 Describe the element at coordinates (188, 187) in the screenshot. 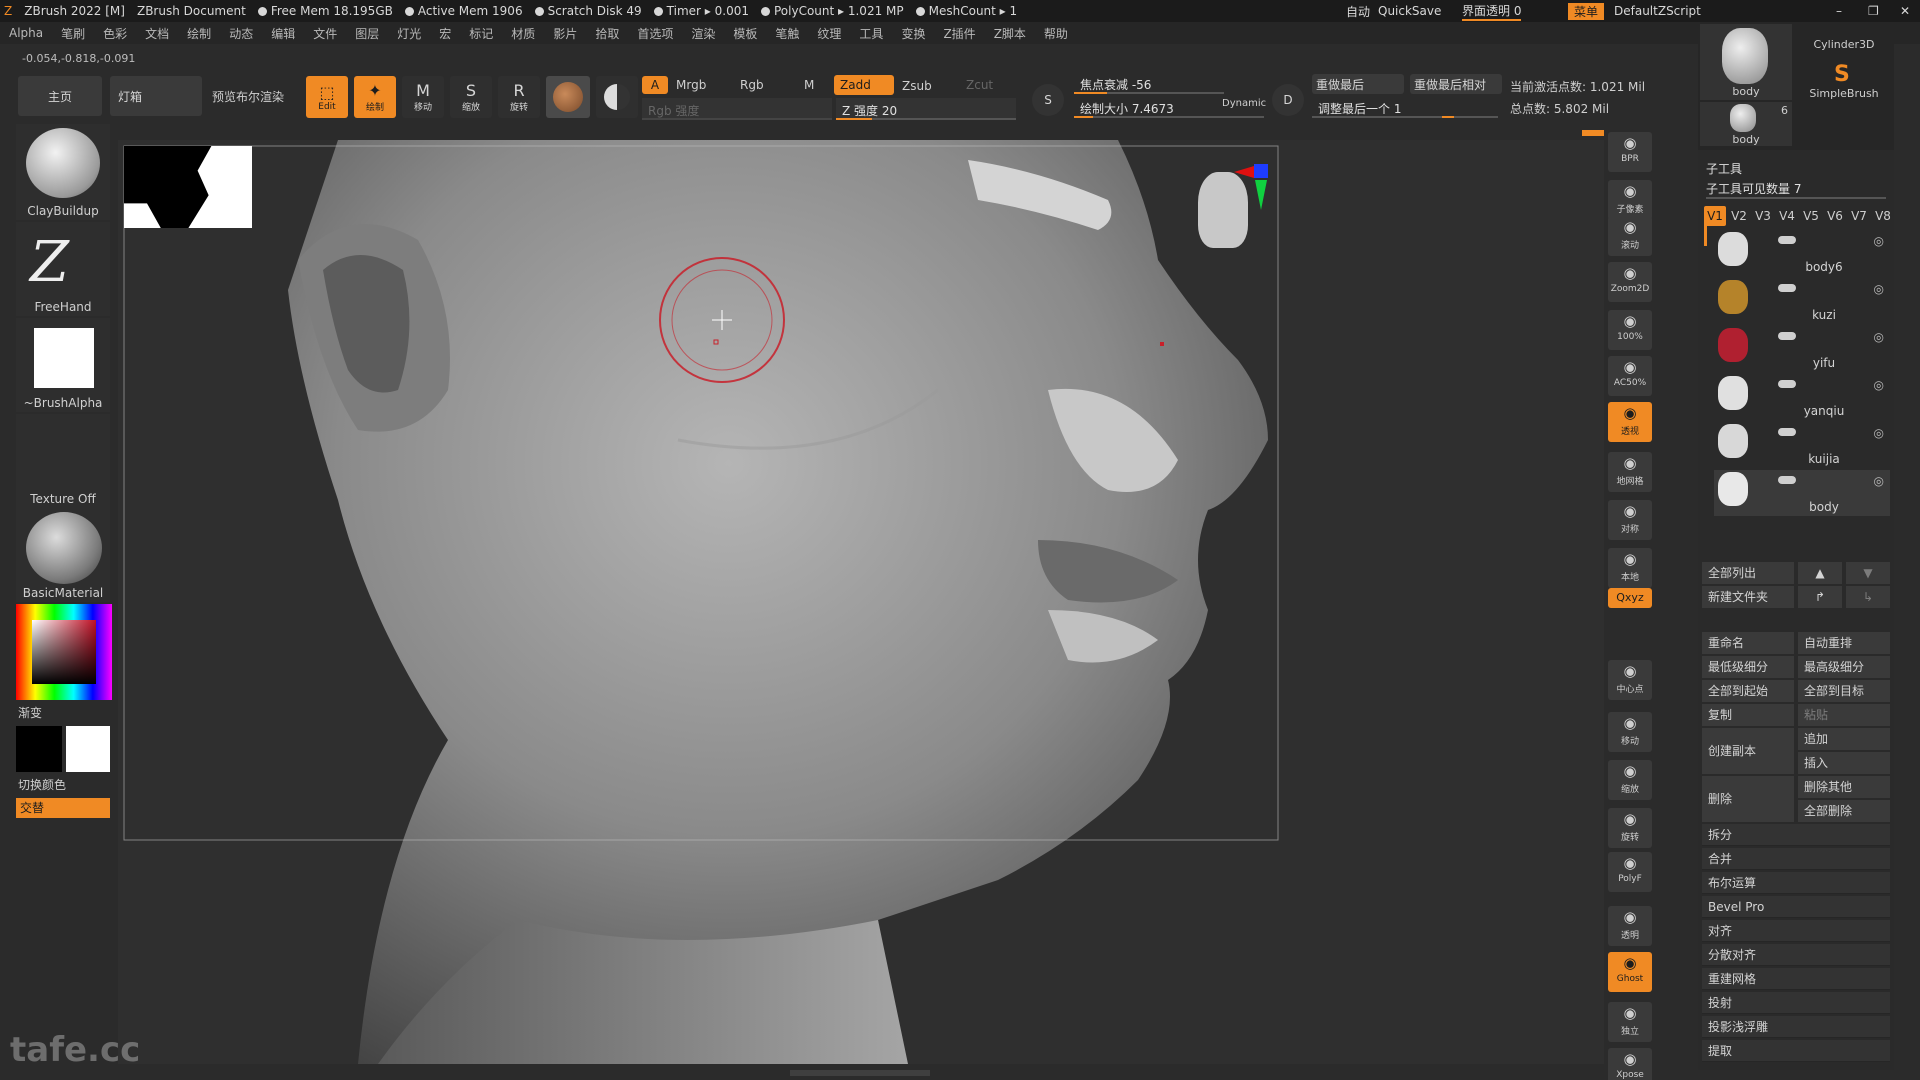

I see `navigation-thumbnail` at that location.